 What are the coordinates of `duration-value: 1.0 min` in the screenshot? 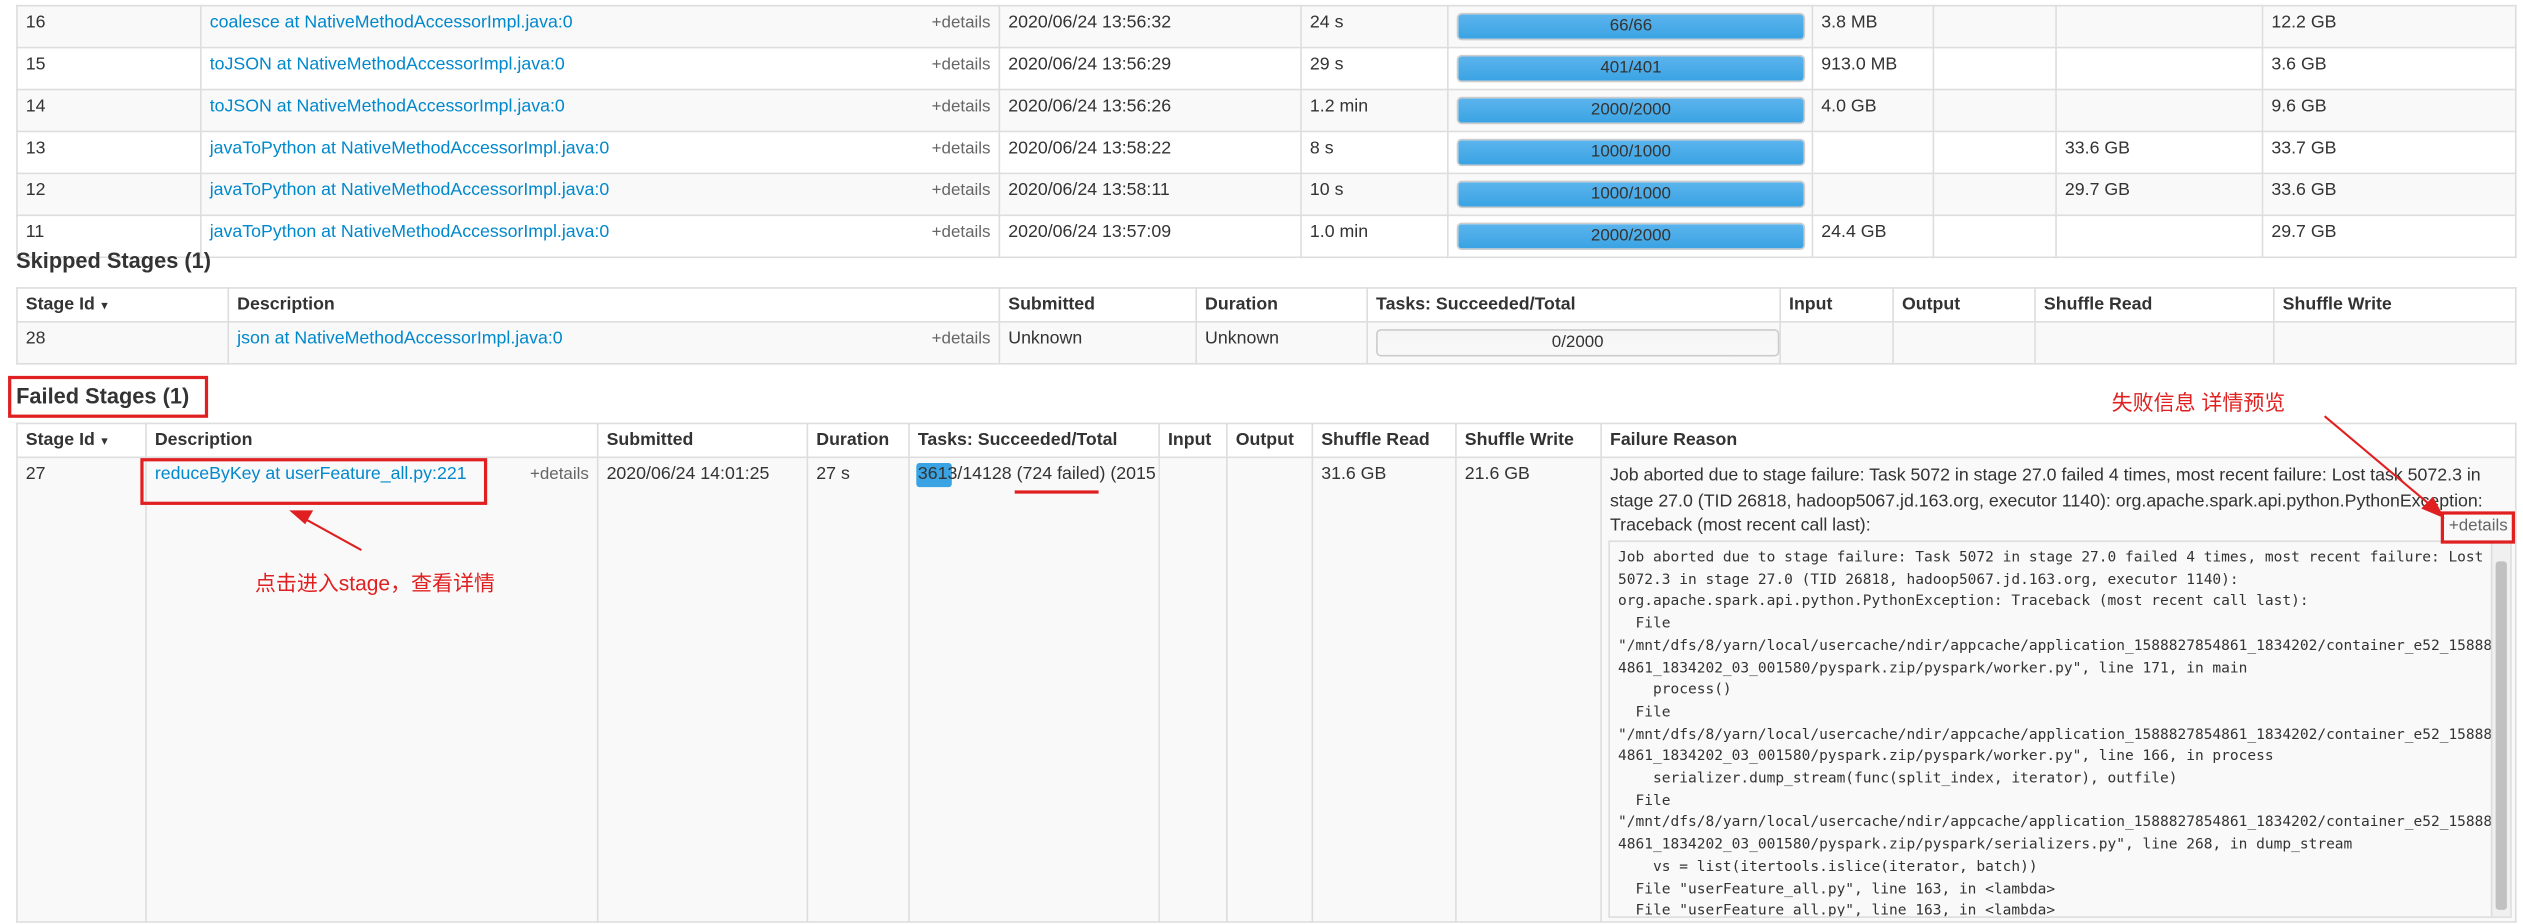 It's located at (1374, 236).